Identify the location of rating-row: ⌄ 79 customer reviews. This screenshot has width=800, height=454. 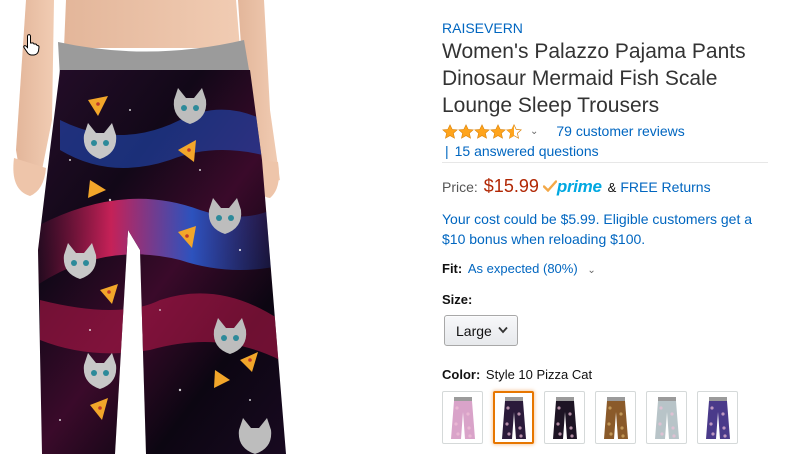
(563, 131).